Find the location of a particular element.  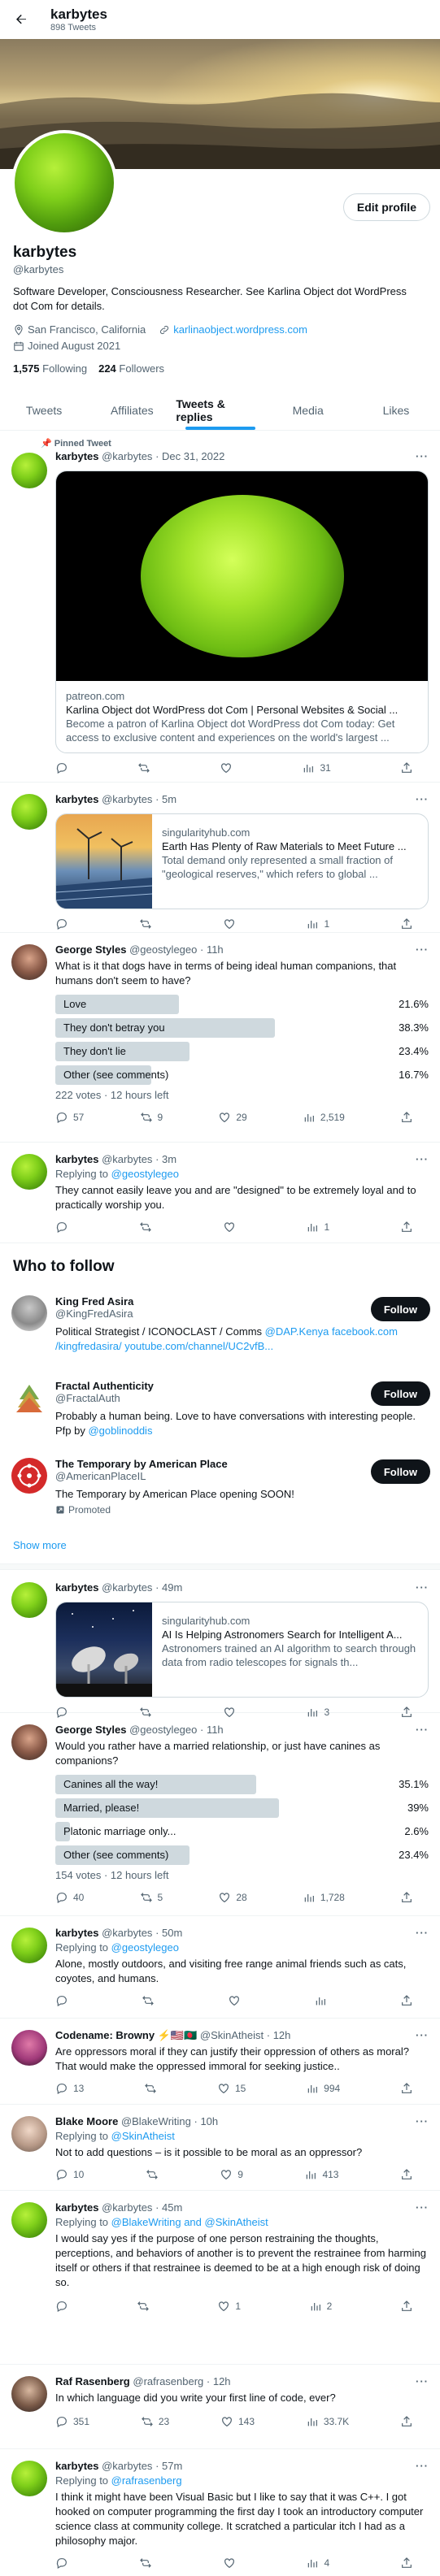

views-button: 413 is located at coordinates (321, 2174).